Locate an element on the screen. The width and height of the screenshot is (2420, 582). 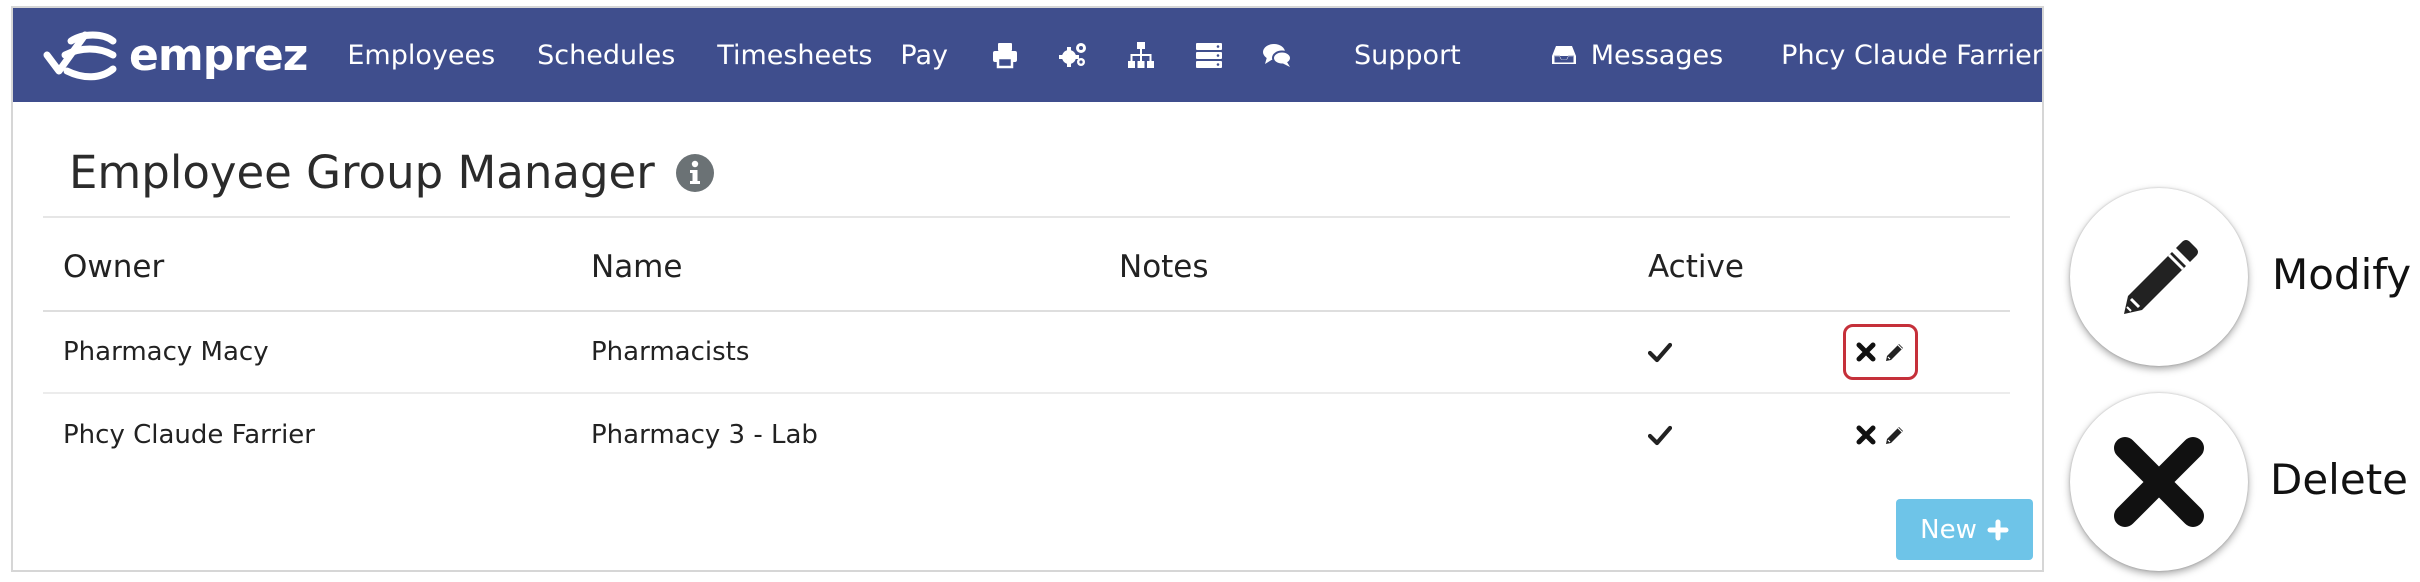
pencil-icon is located at coordinates (2161, 277).